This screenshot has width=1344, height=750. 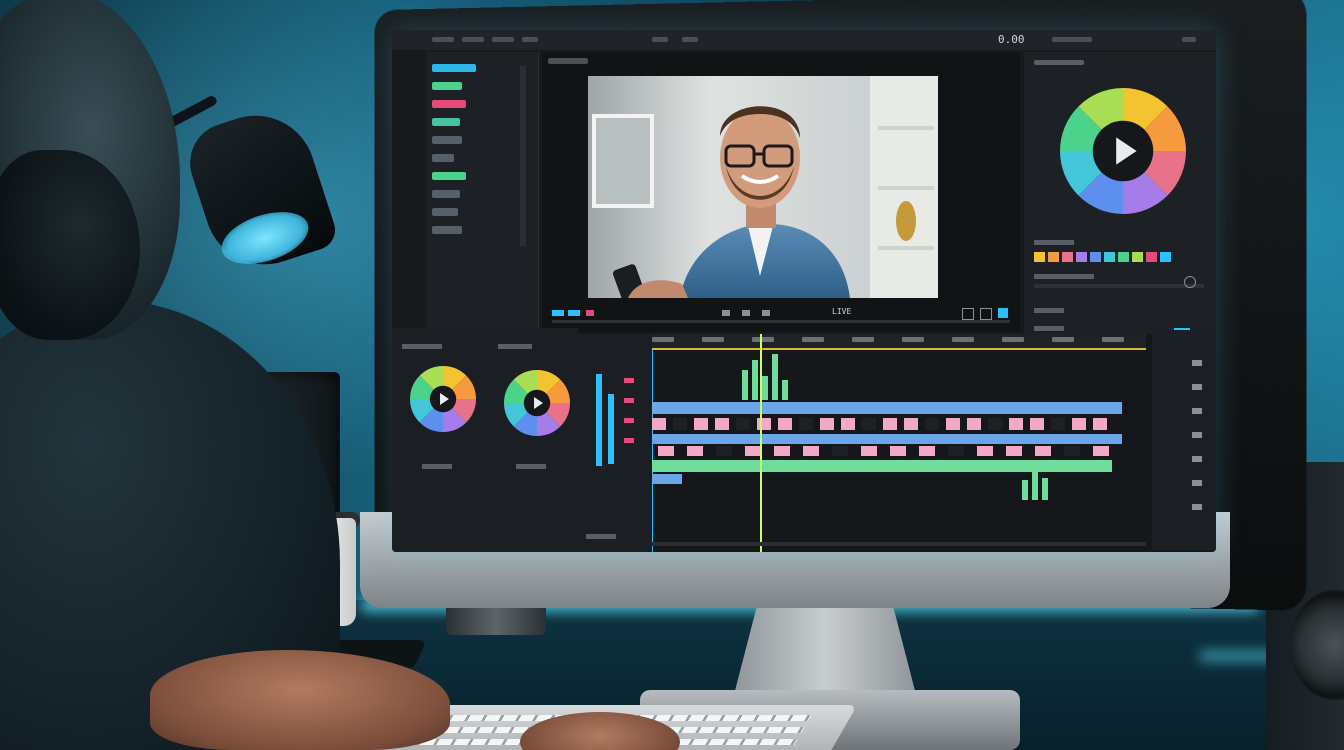 I want to click on scrub-bar, so click(x=781, y=321).